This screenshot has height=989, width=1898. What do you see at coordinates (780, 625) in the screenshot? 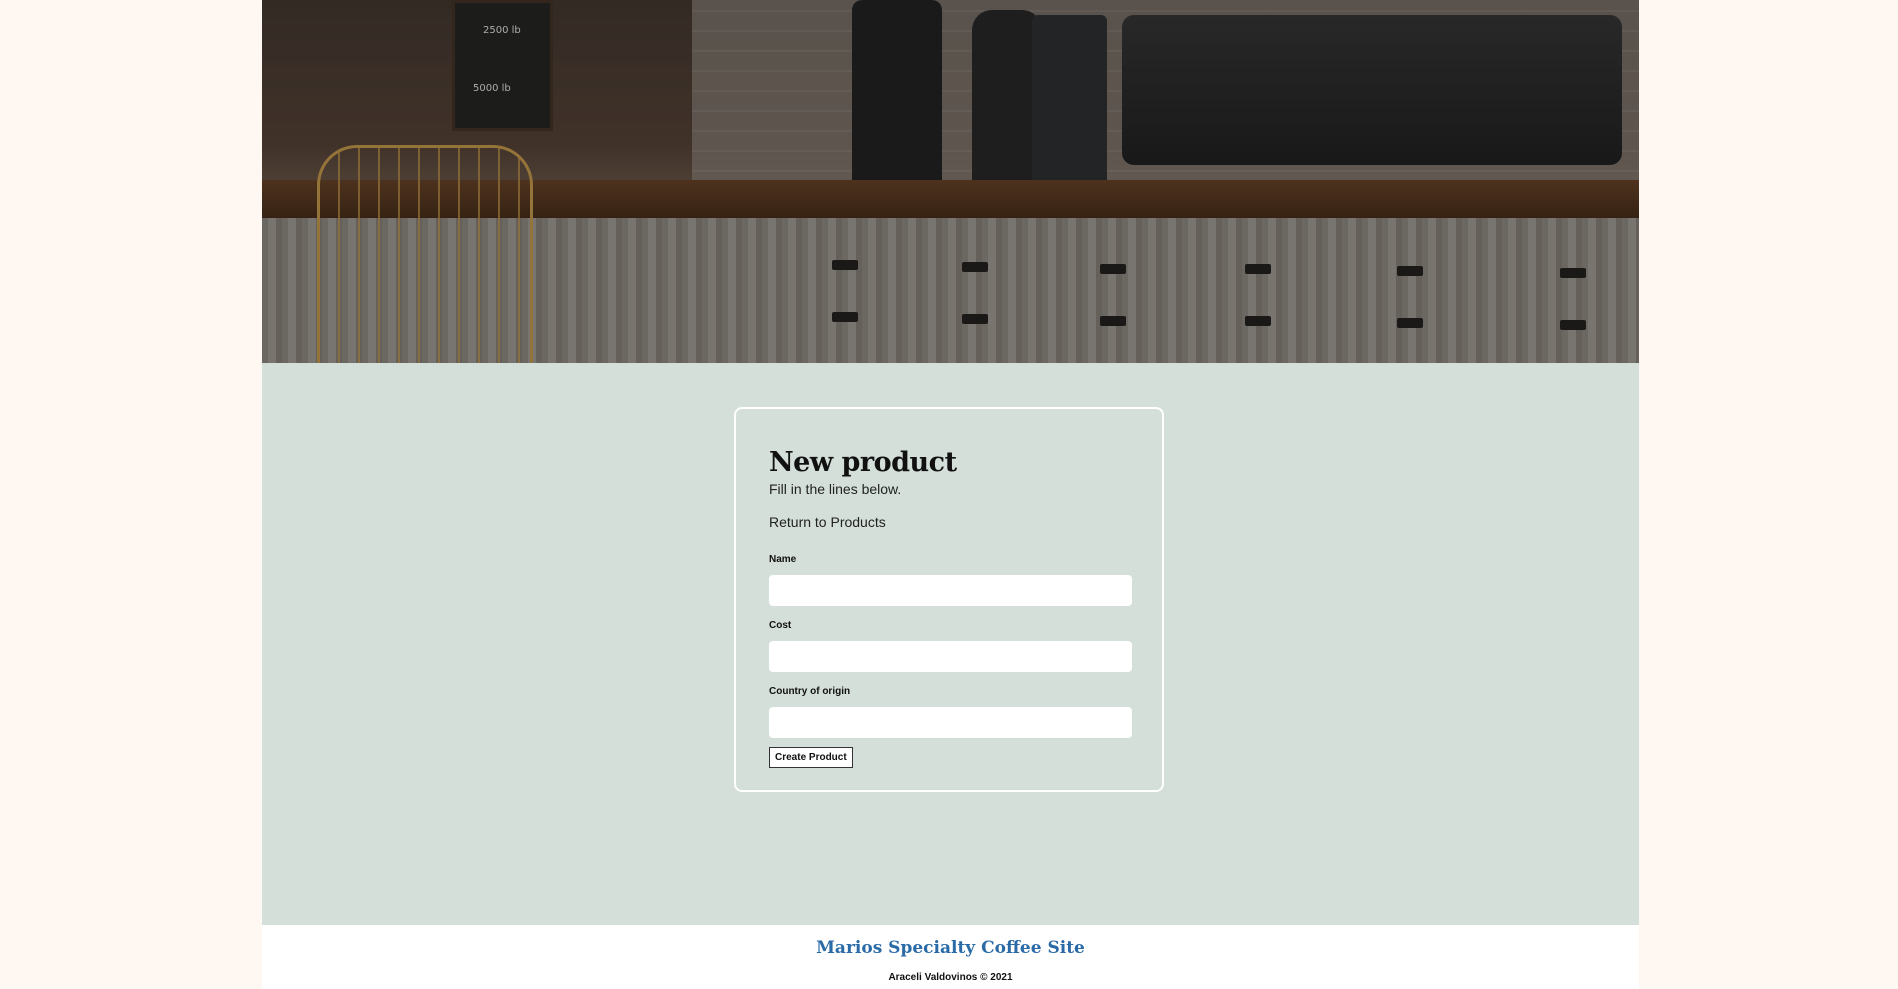
I see `cost-label: Cost` at bounding box center [780, 625].